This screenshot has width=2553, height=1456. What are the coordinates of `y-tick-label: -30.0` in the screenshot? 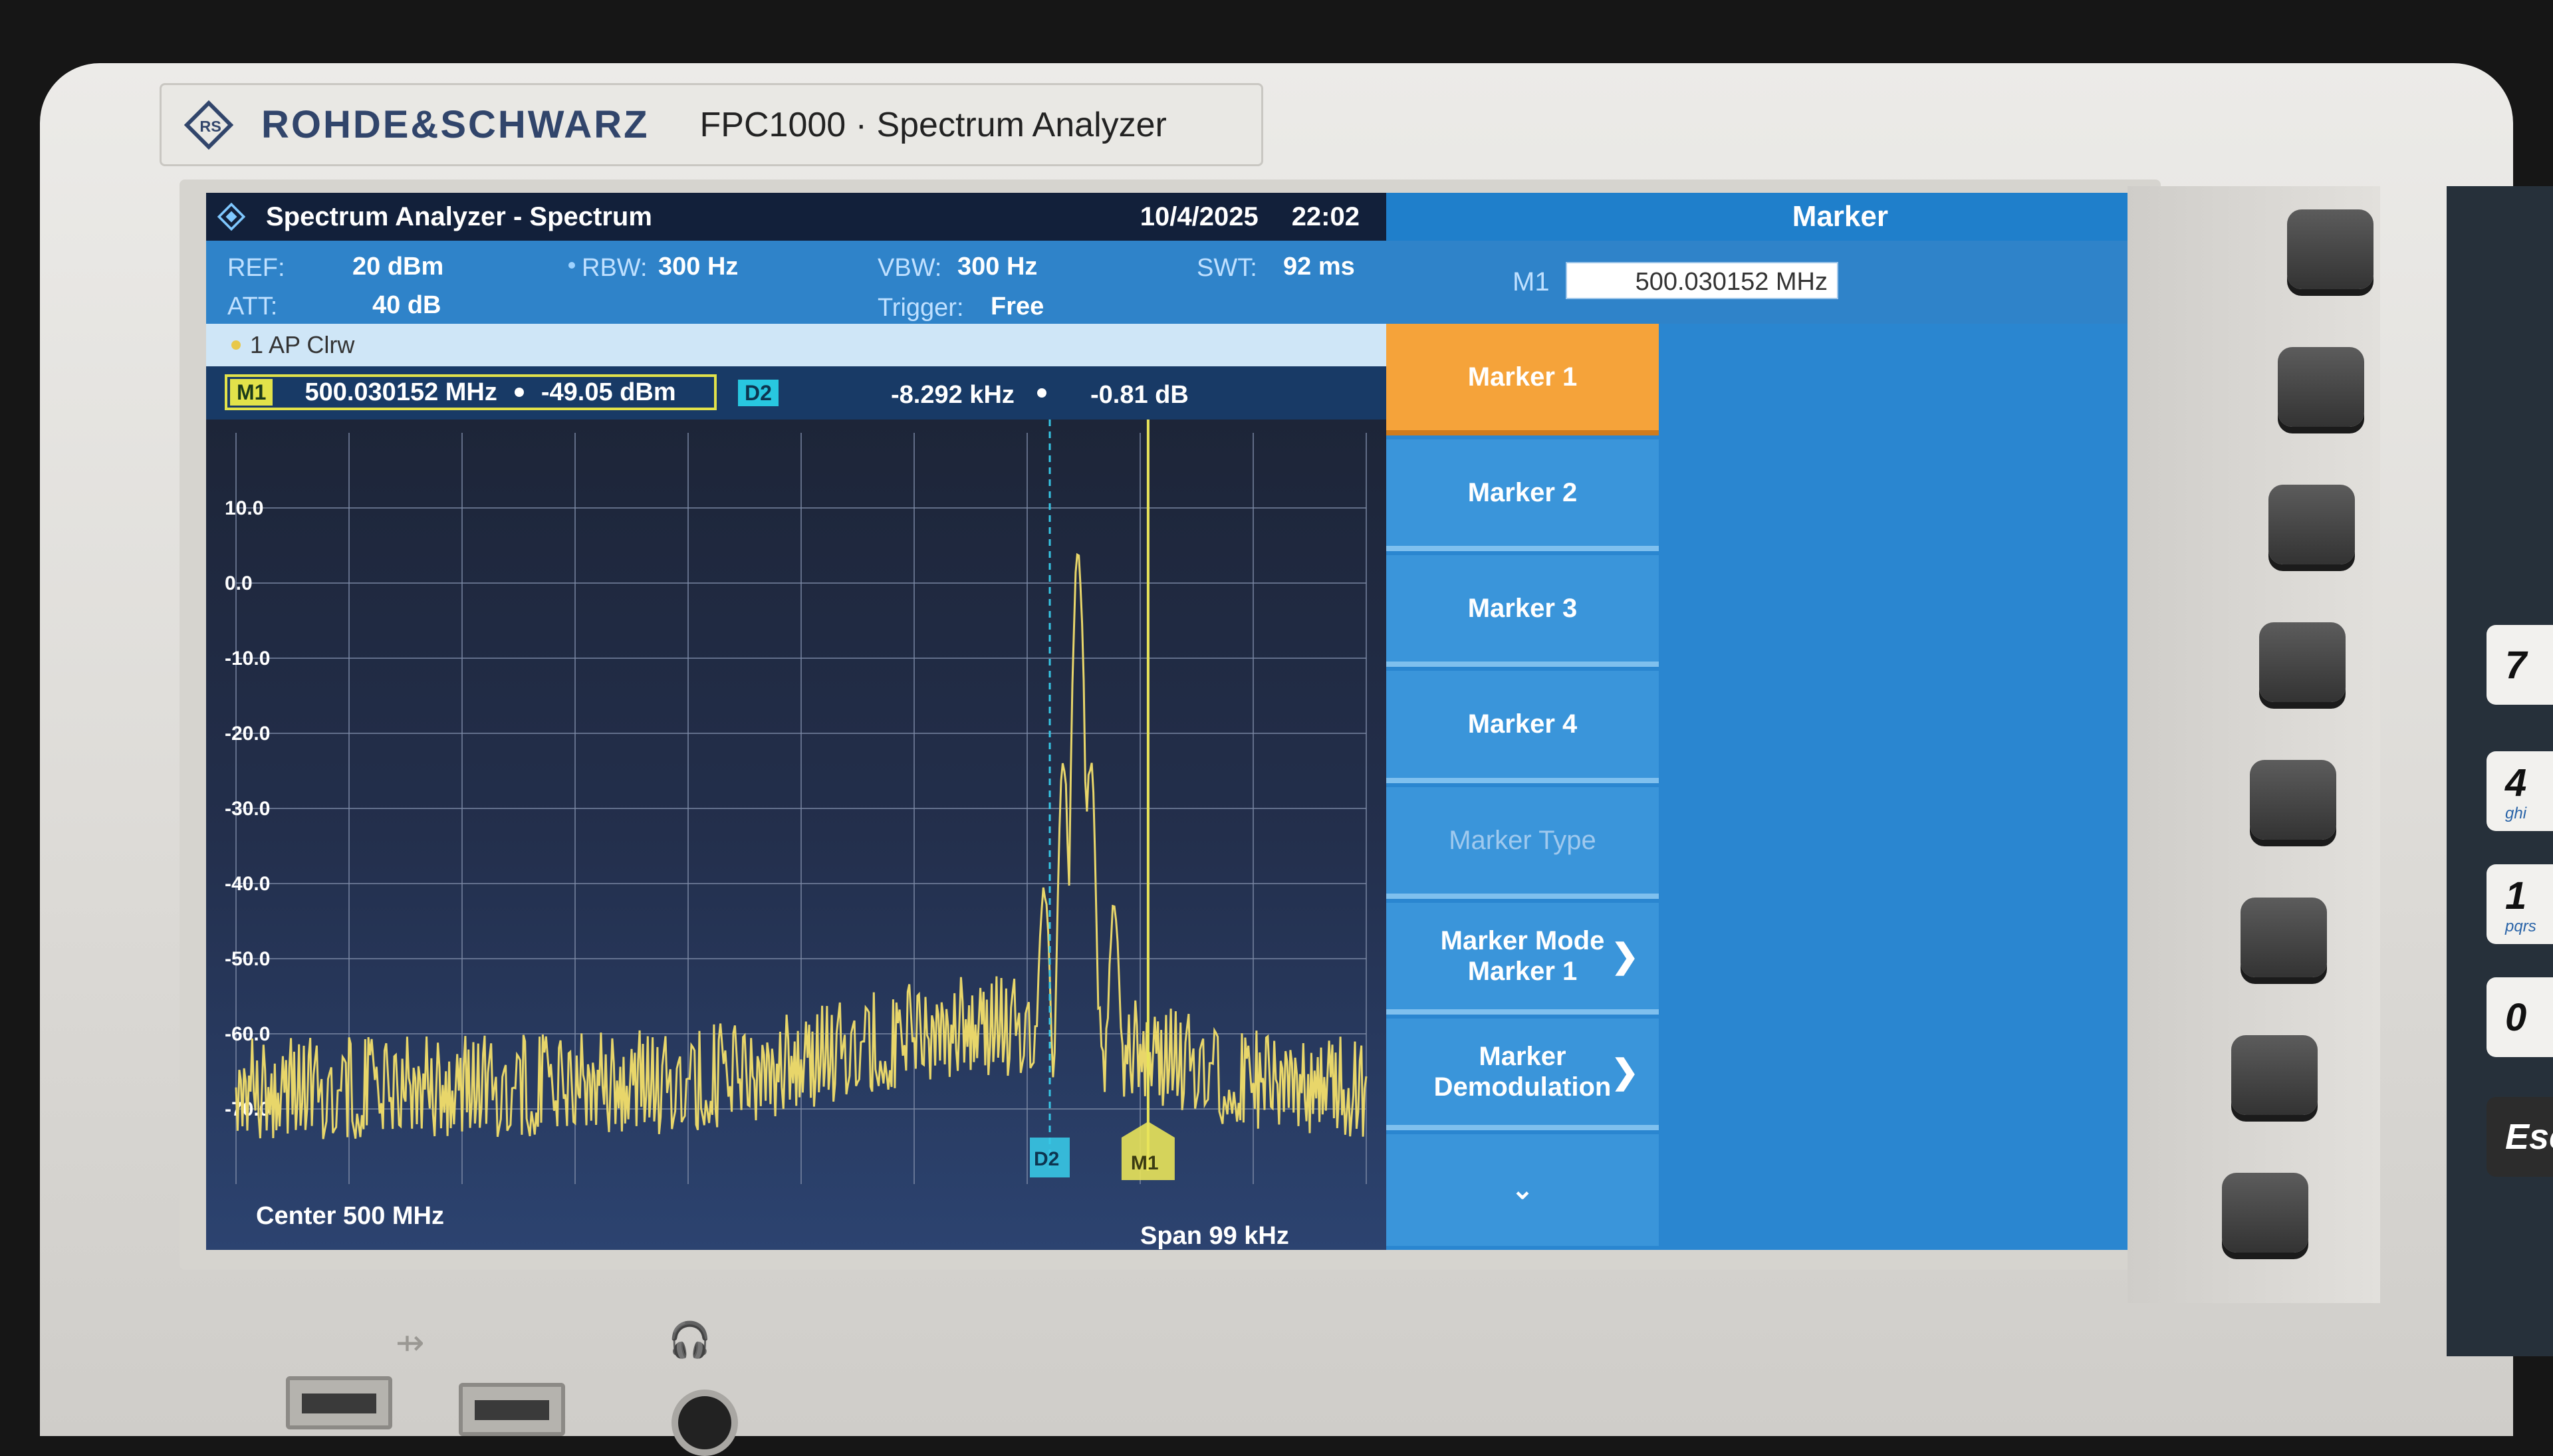 It's located at (247, 809).